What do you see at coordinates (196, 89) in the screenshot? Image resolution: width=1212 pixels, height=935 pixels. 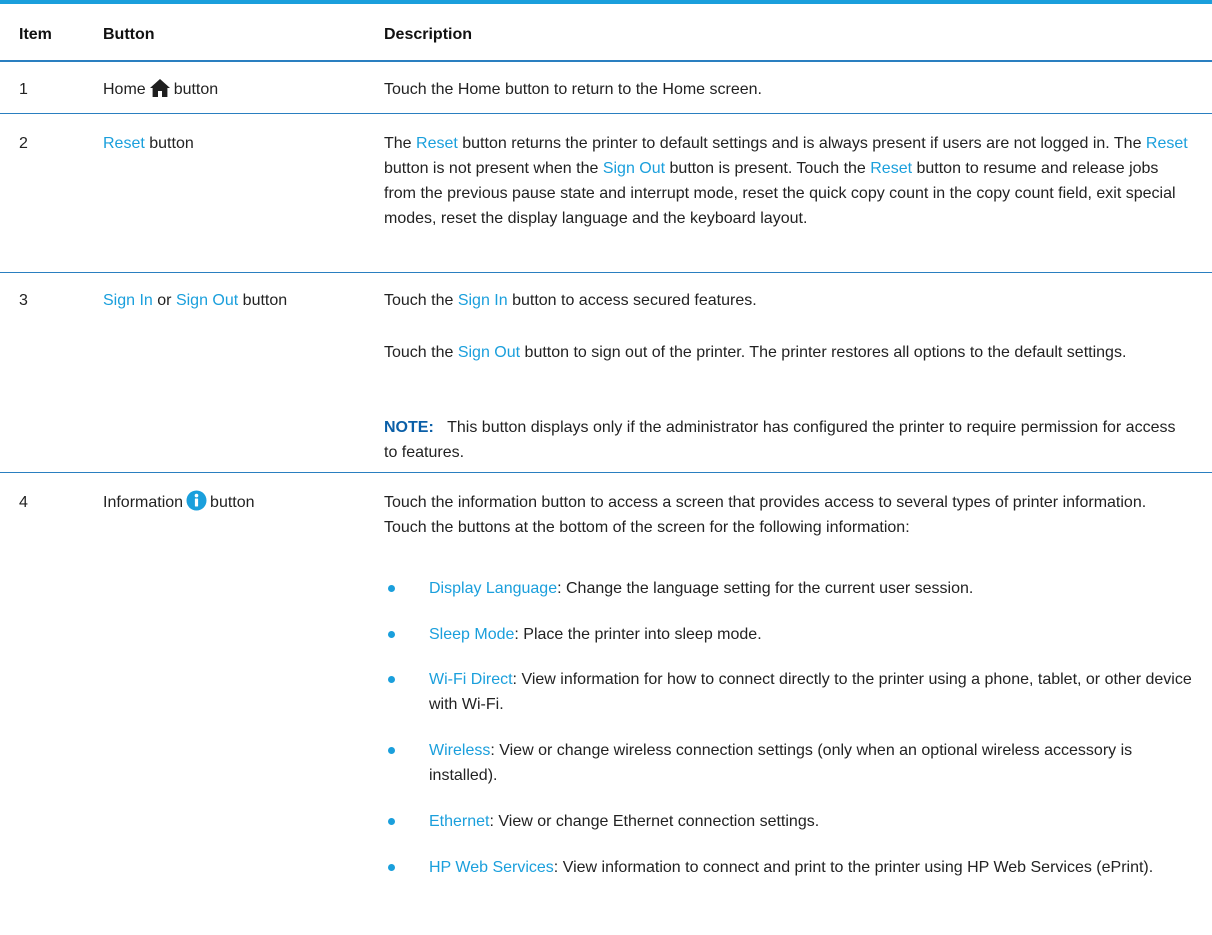 I see `row-1-button-suffix: button` at bounding box center [196, 89].